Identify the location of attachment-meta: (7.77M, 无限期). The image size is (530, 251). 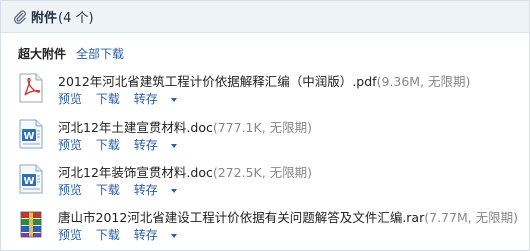
(471, 217).